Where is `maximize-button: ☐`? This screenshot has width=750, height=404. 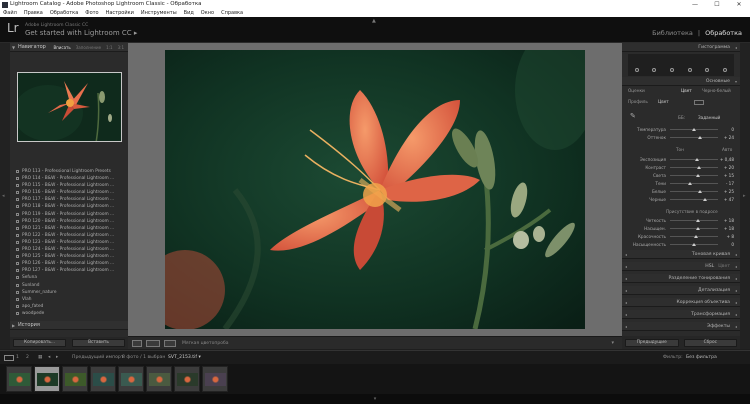
maximize-button: ☐ is located at coordinates (717, 4).